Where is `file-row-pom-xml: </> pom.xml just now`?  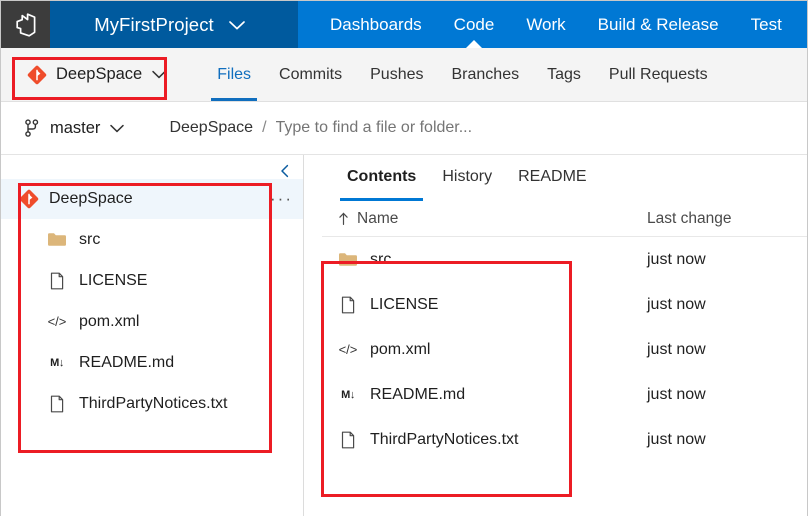 file-row-pom-xml: </> pom.xml just now is located at coordinates (564, 349).